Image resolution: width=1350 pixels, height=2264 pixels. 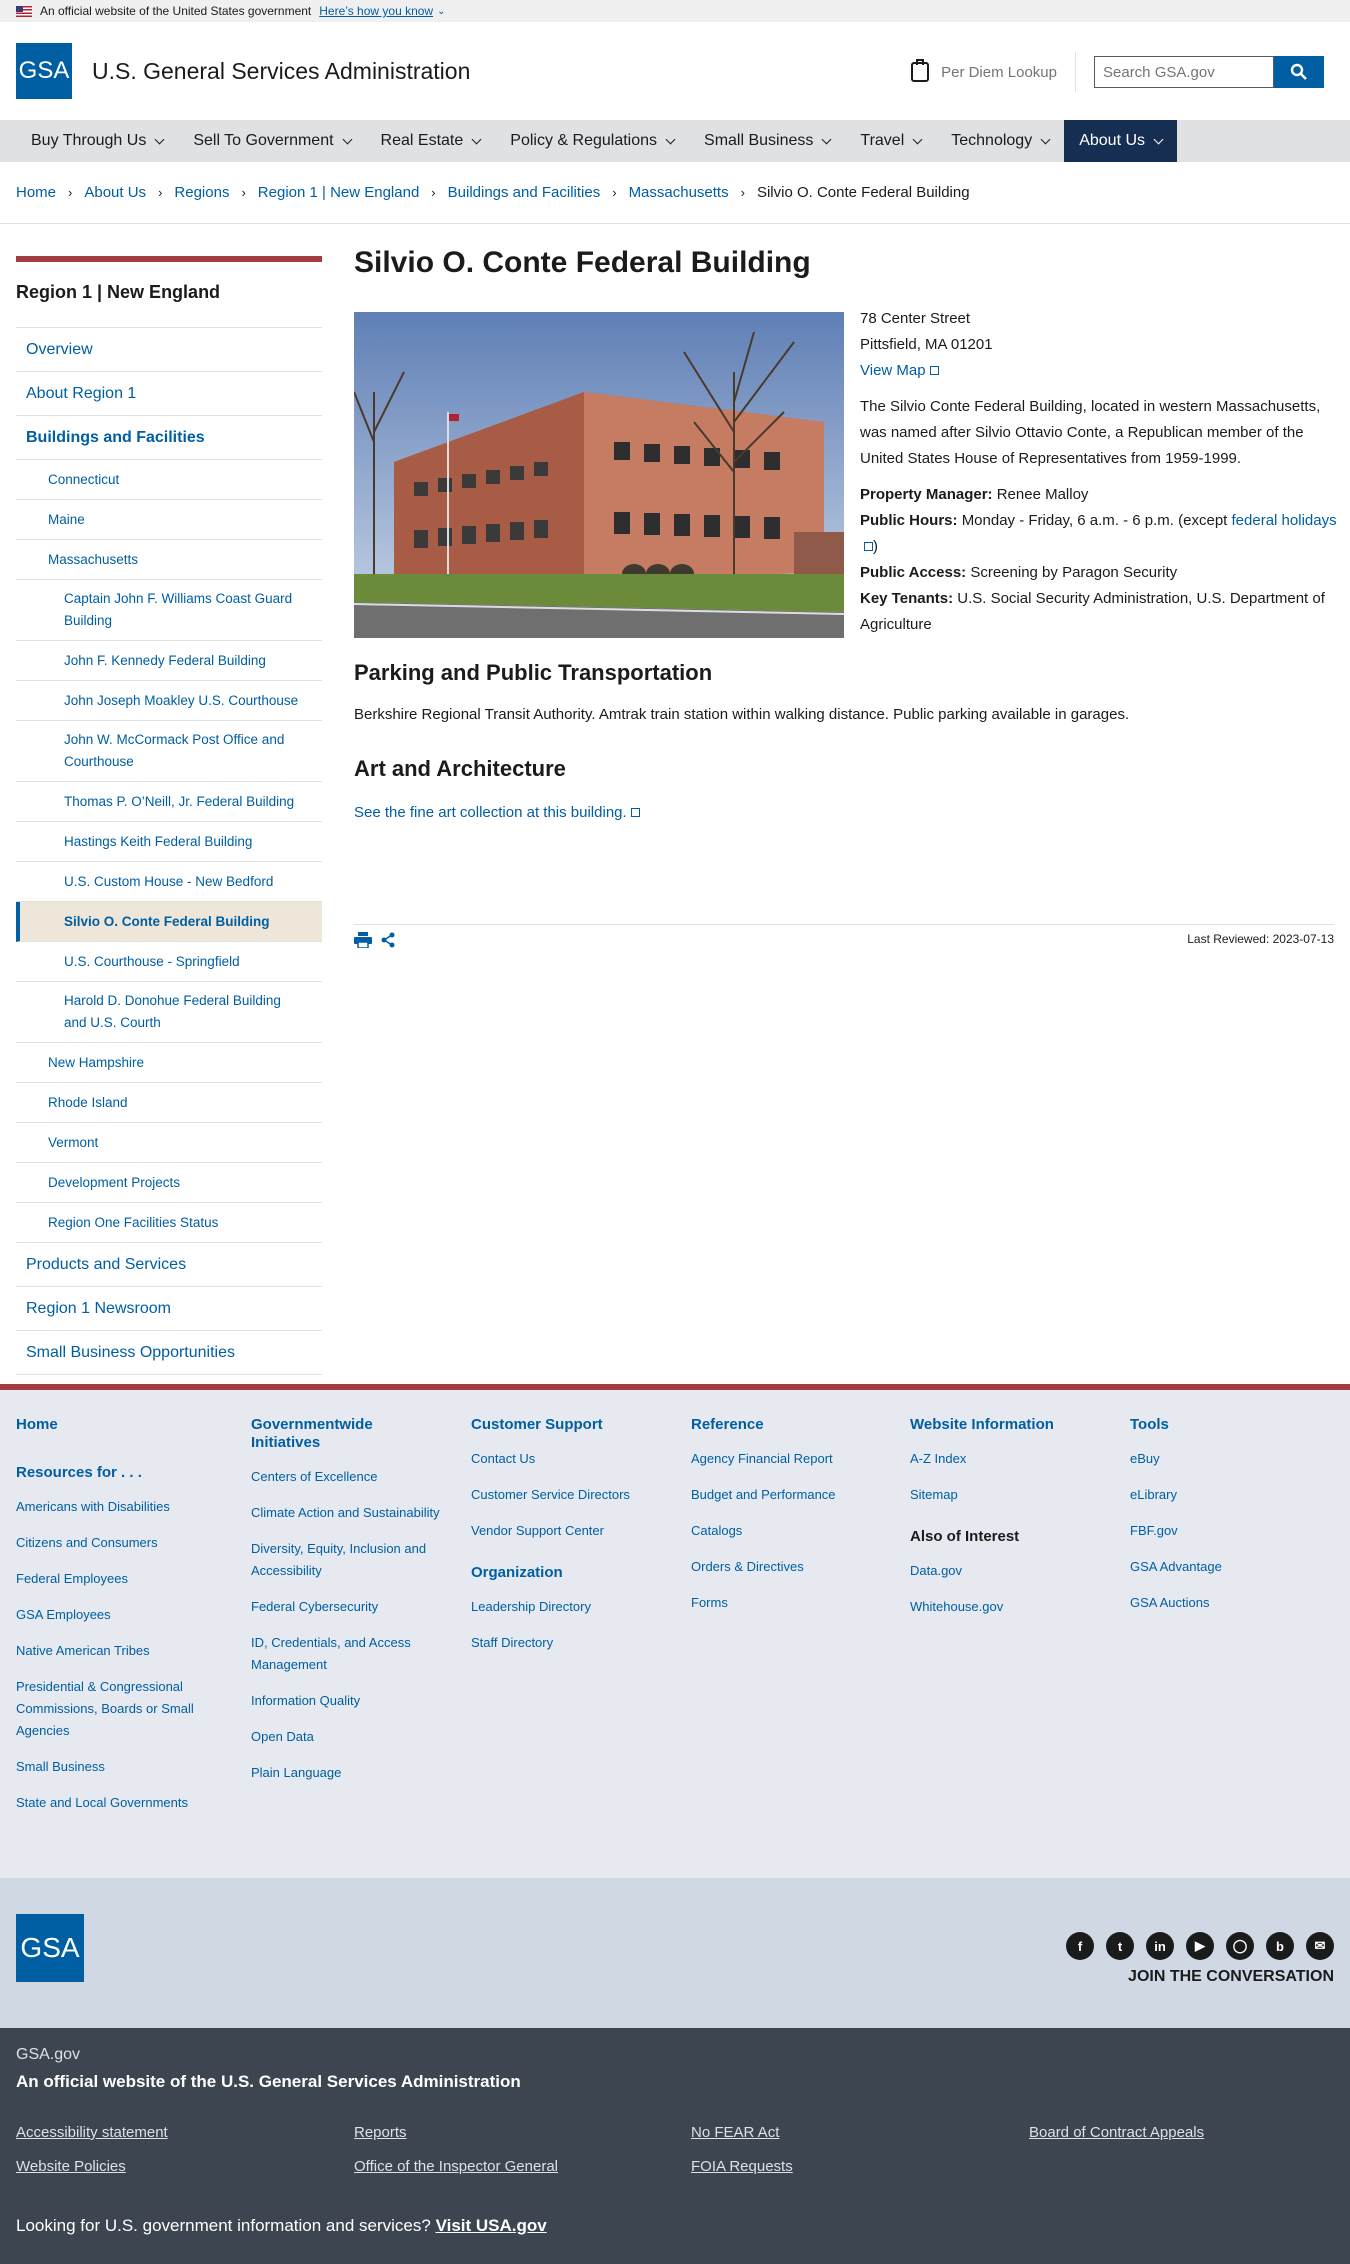 What do you see at coordinates (1005, 1571) in the screenshot?
I see `footer-link: Data.gov` at bounding box center [1005, 1571].